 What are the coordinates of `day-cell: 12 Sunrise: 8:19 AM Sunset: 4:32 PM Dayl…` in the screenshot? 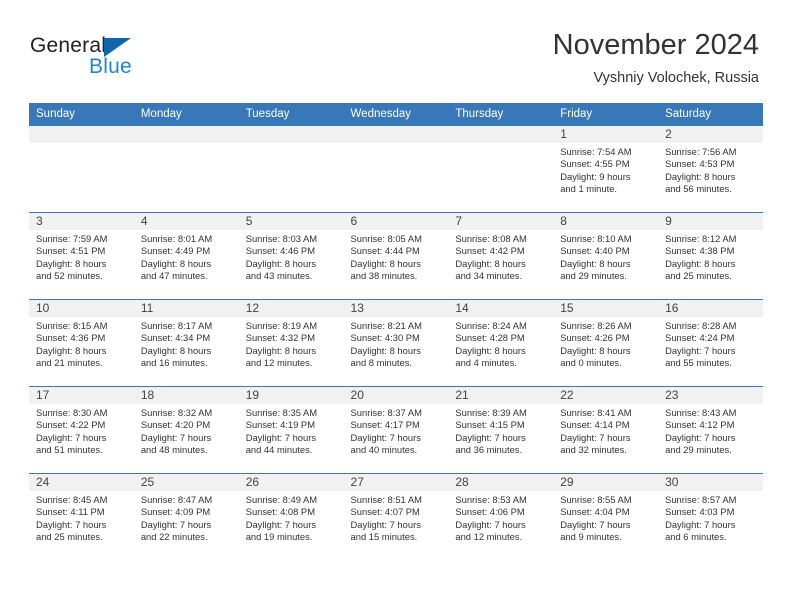 It's located at (291, 343).